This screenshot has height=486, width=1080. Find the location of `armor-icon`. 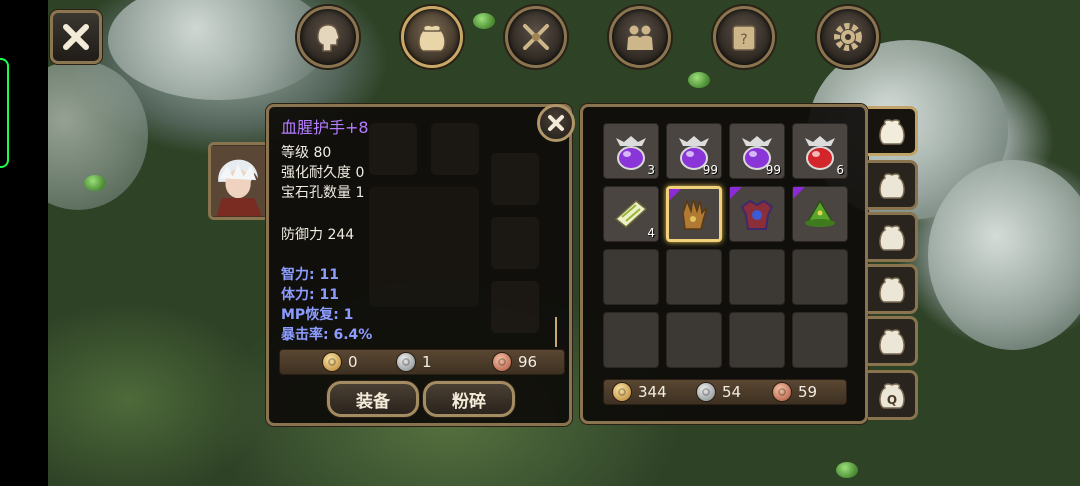

armor-icon is located at coordinates (757, 214).